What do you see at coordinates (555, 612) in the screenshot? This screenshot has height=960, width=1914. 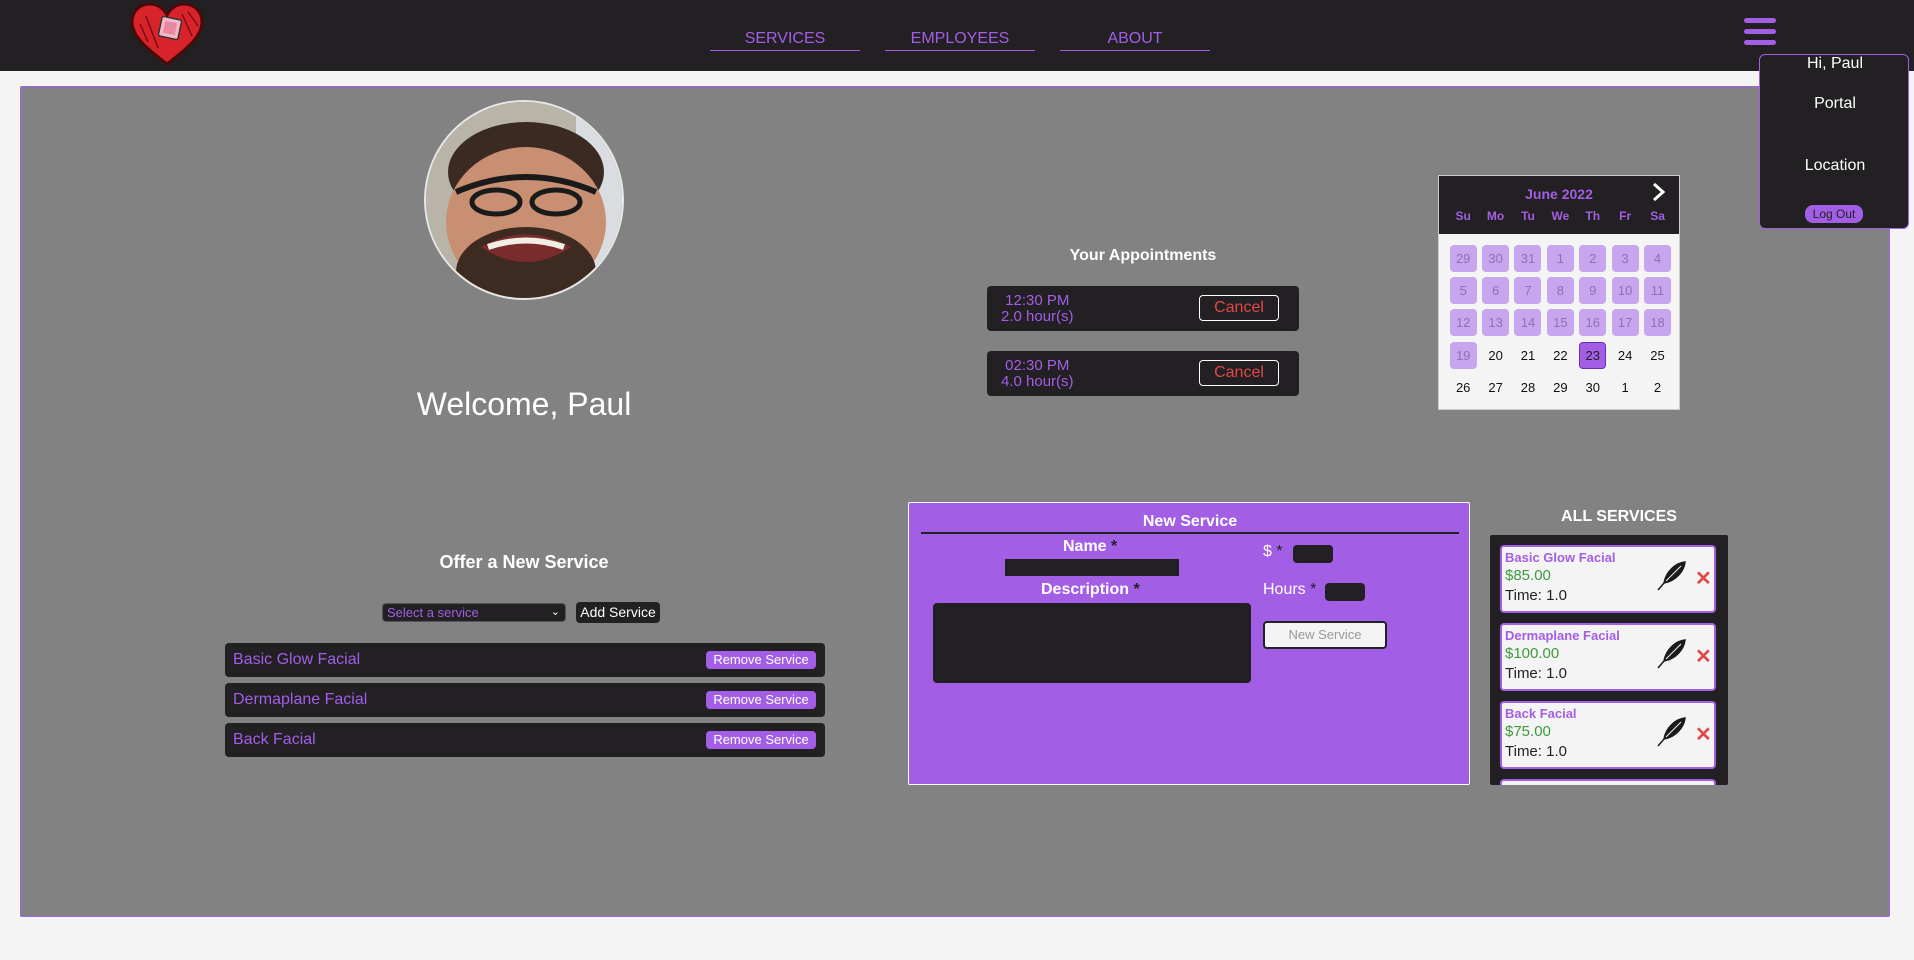 I see `chevron-down-icon: ⌄` at bounding box center [555, 612].